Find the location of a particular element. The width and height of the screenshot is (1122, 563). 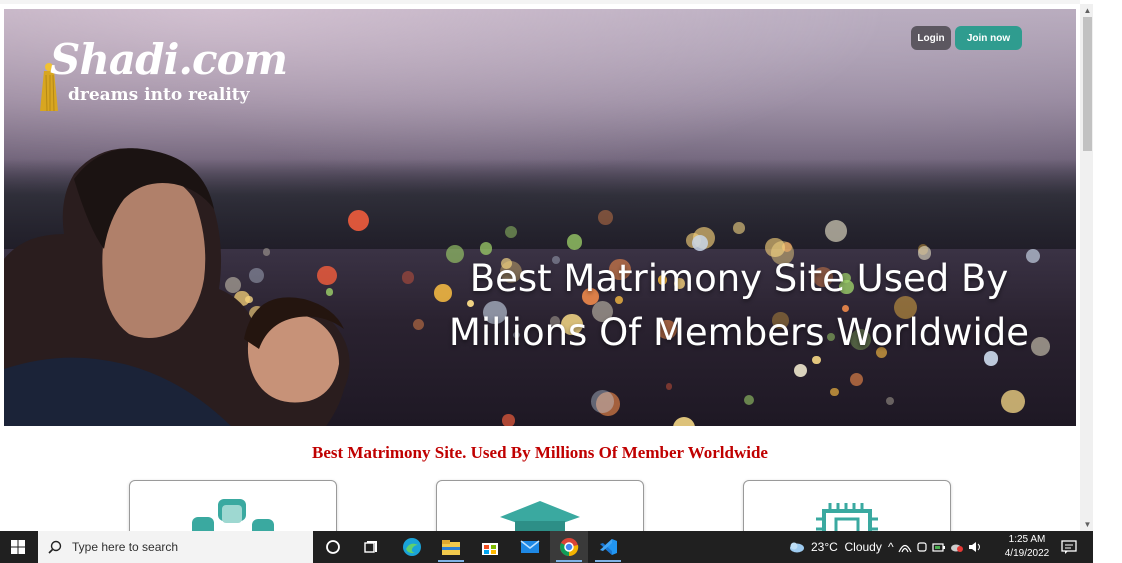

edge-icon is located at coordinates (412, 547).